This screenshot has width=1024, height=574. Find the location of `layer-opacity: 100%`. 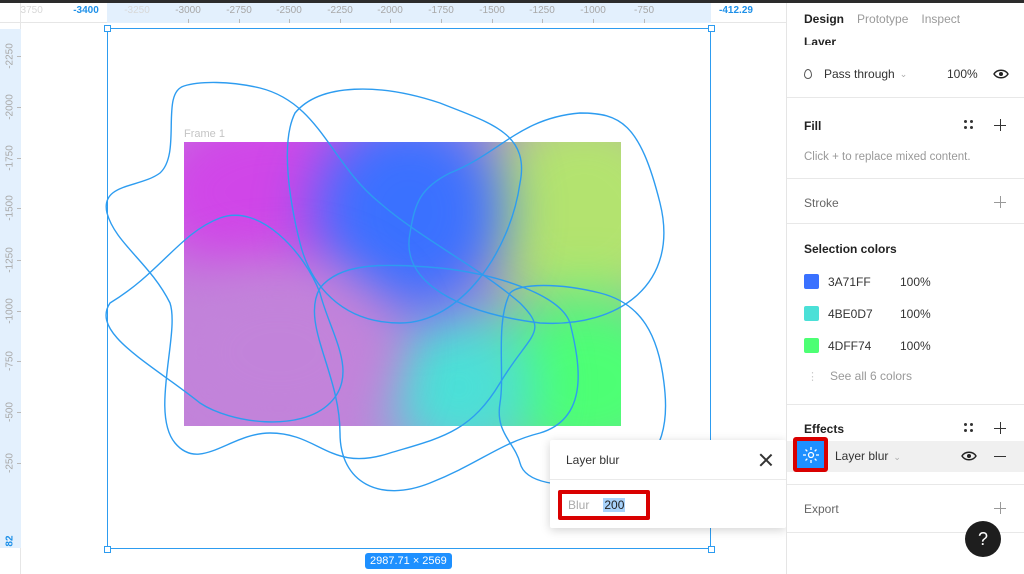

layer-opacity: 100% is located at coordinates (962, 74).